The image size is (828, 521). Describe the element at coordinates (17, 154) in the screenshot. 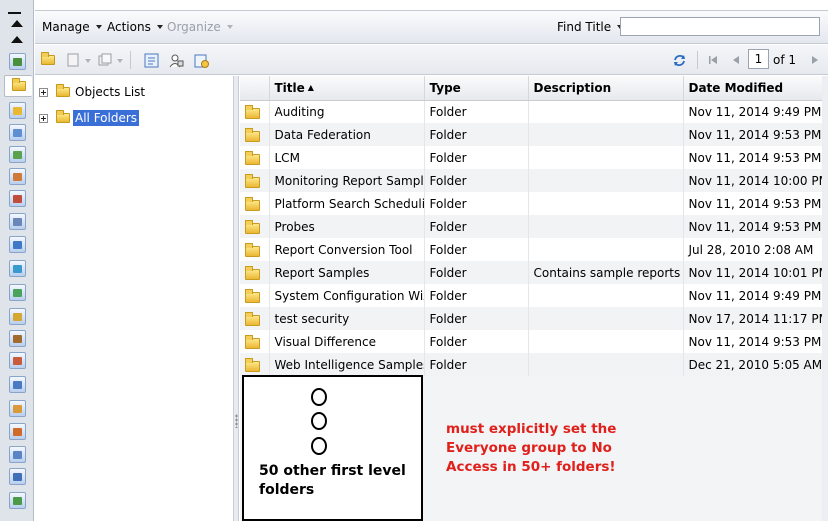

I see `personal-categories-tab-icon` at that location.